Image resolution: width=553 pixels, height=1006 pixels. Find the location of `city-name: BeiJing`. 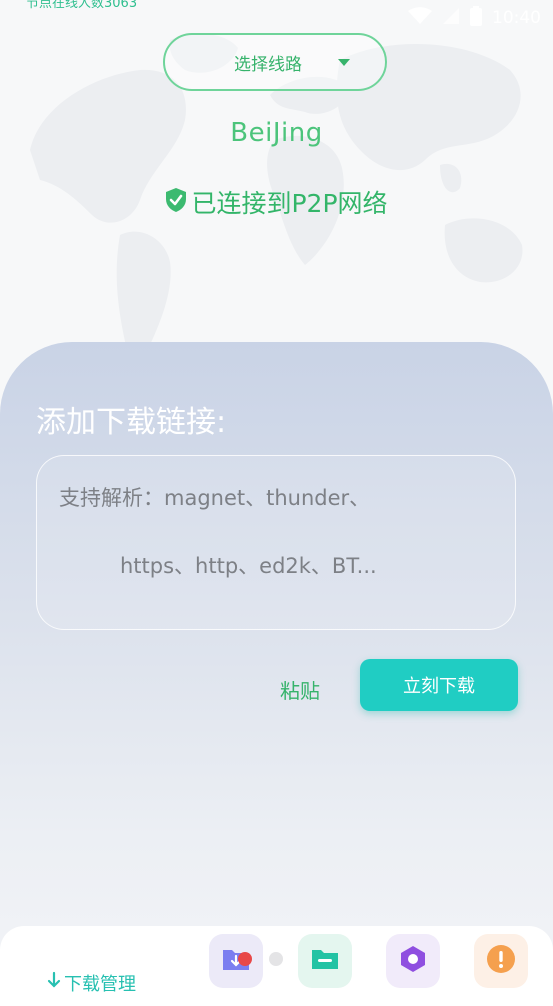

city-name: BeiJing is located at coordinates (276, 133).